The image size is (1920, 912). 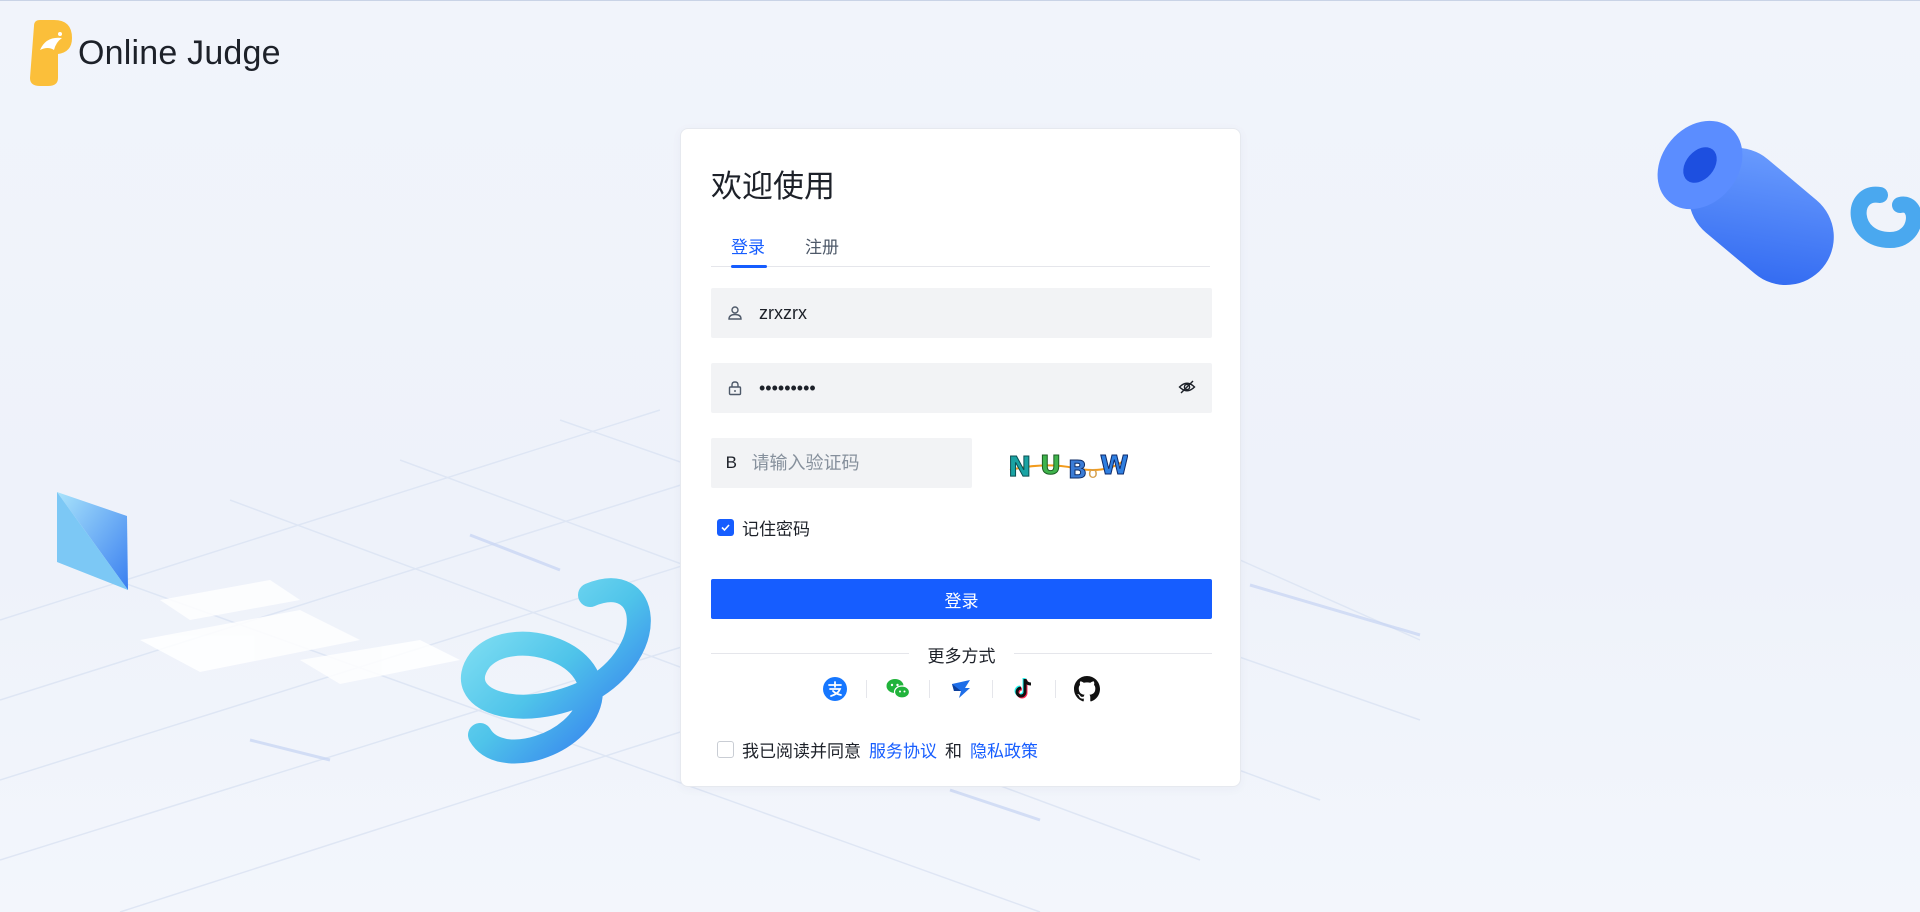 What do you see at coordinates (1050, 466) in the screenshot?
I see `svg-text: U` at bounding box center [1050, 466].